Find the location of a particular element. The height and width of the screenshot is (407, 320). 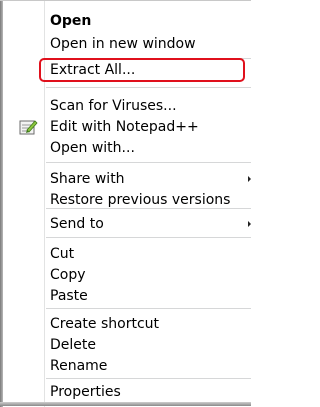

menu-item-delete: Delete is located at coordinates (147, 345).